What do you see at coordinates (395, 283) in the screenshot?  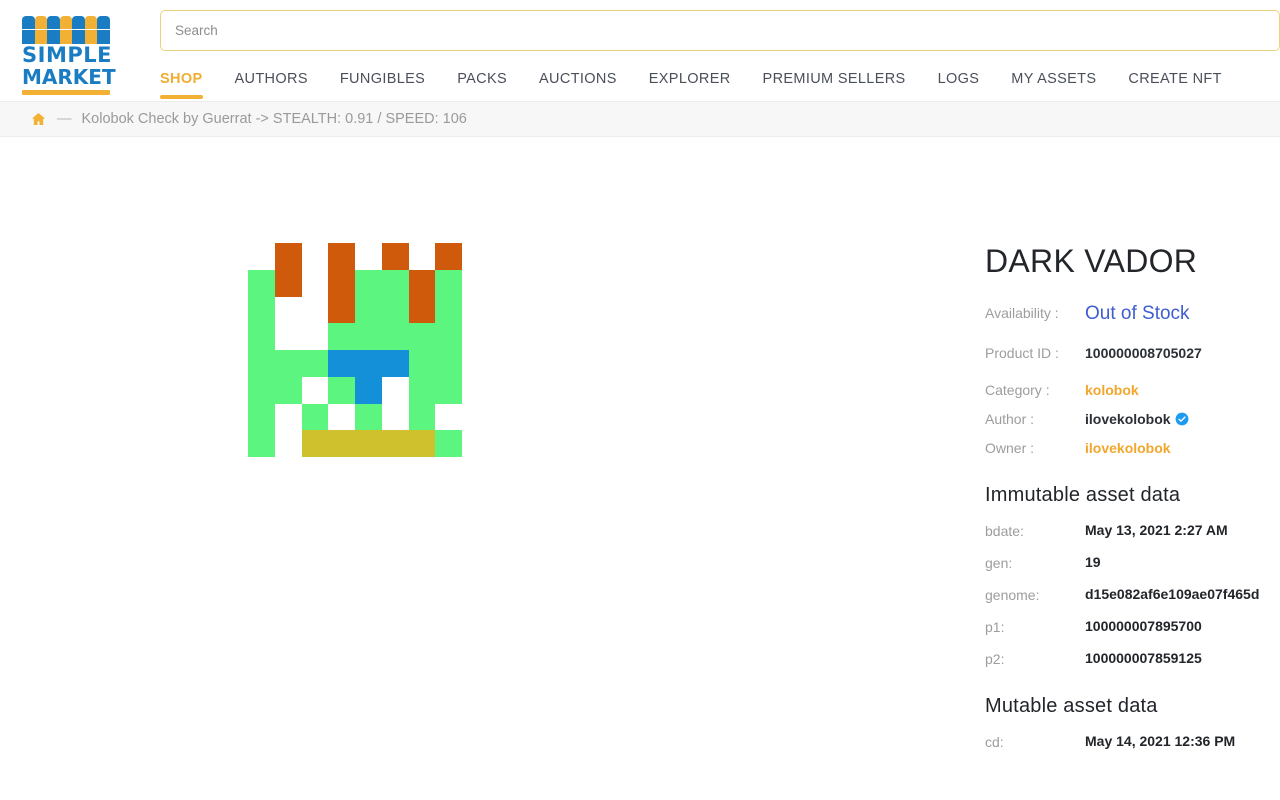 I see `nft-pixel-r1-c5` at bounding box center [395, 283].